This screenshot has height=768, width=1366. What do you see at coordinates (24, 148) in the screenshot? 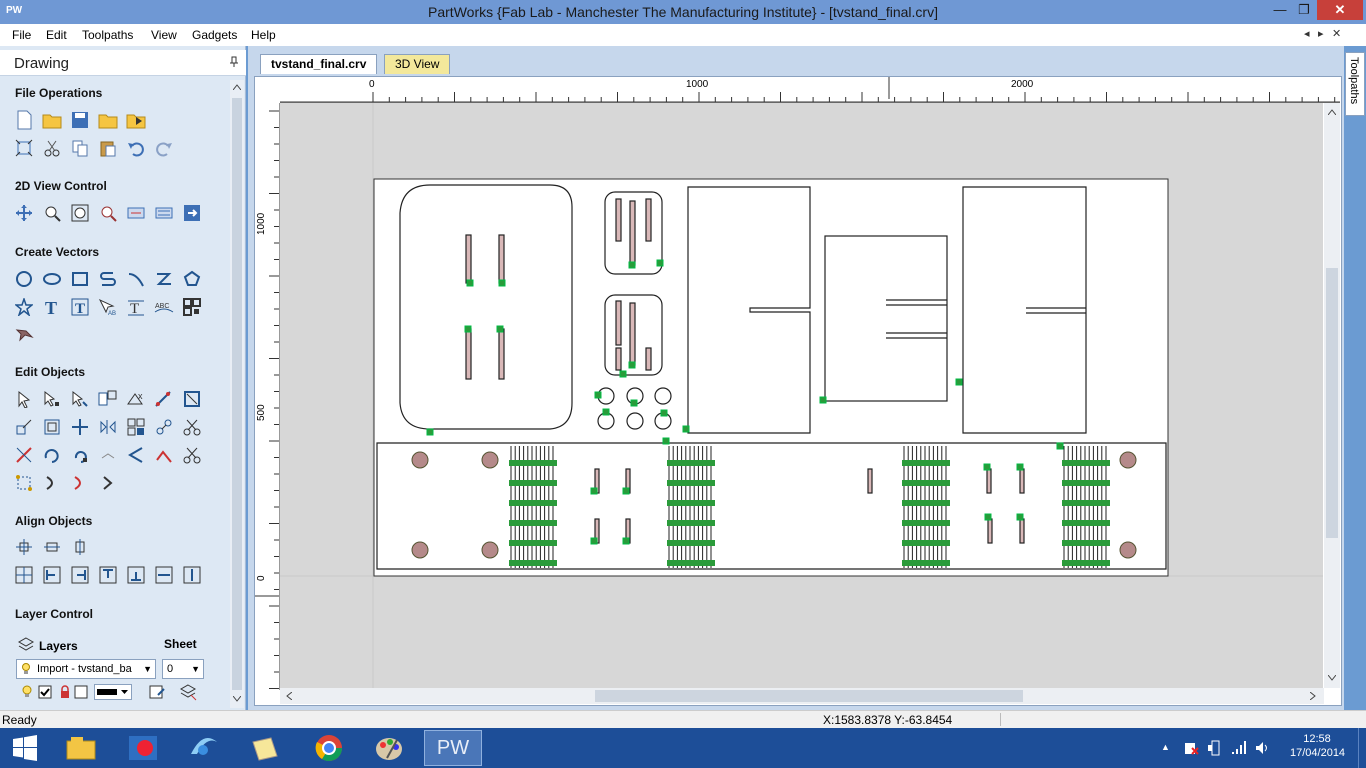
I see `job-setup-icon` at bounding box center [24, 148].